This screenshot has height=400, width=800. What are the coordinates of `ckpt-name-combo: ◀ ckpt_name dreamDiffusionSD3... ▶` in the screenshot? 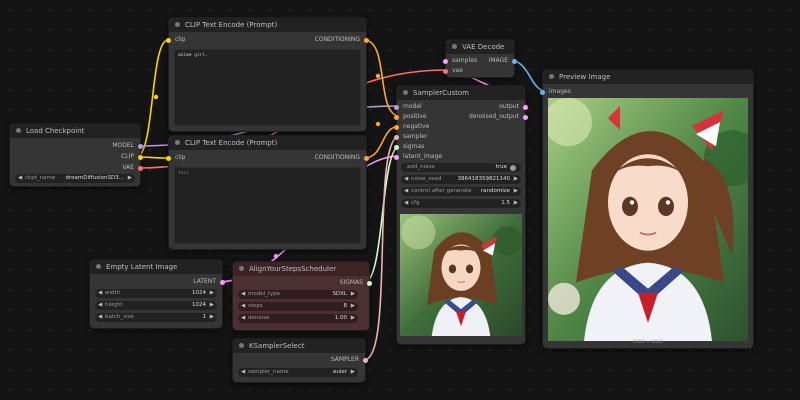 It's located at (75, 178).